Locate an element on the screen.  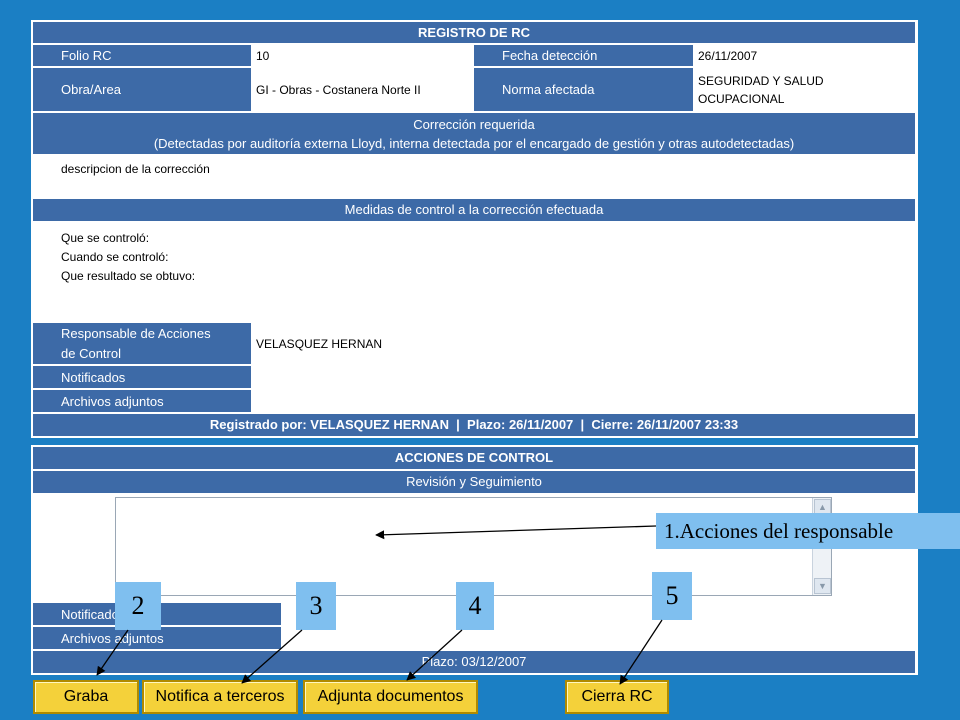
notificados-field is located at coordinates (584, 377).